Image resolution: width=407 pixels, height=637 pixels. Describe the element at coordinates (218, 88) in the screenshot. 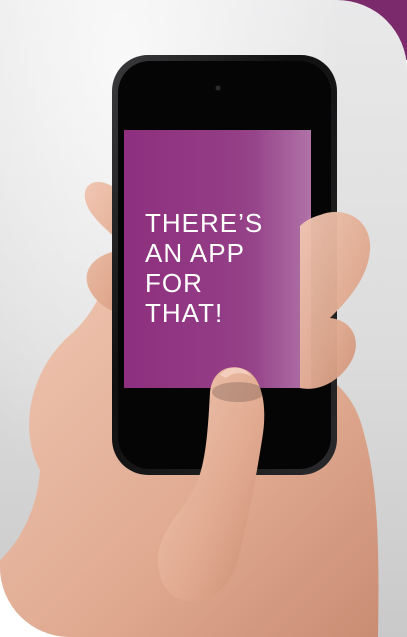

I see `front-camera-dot` at that location.